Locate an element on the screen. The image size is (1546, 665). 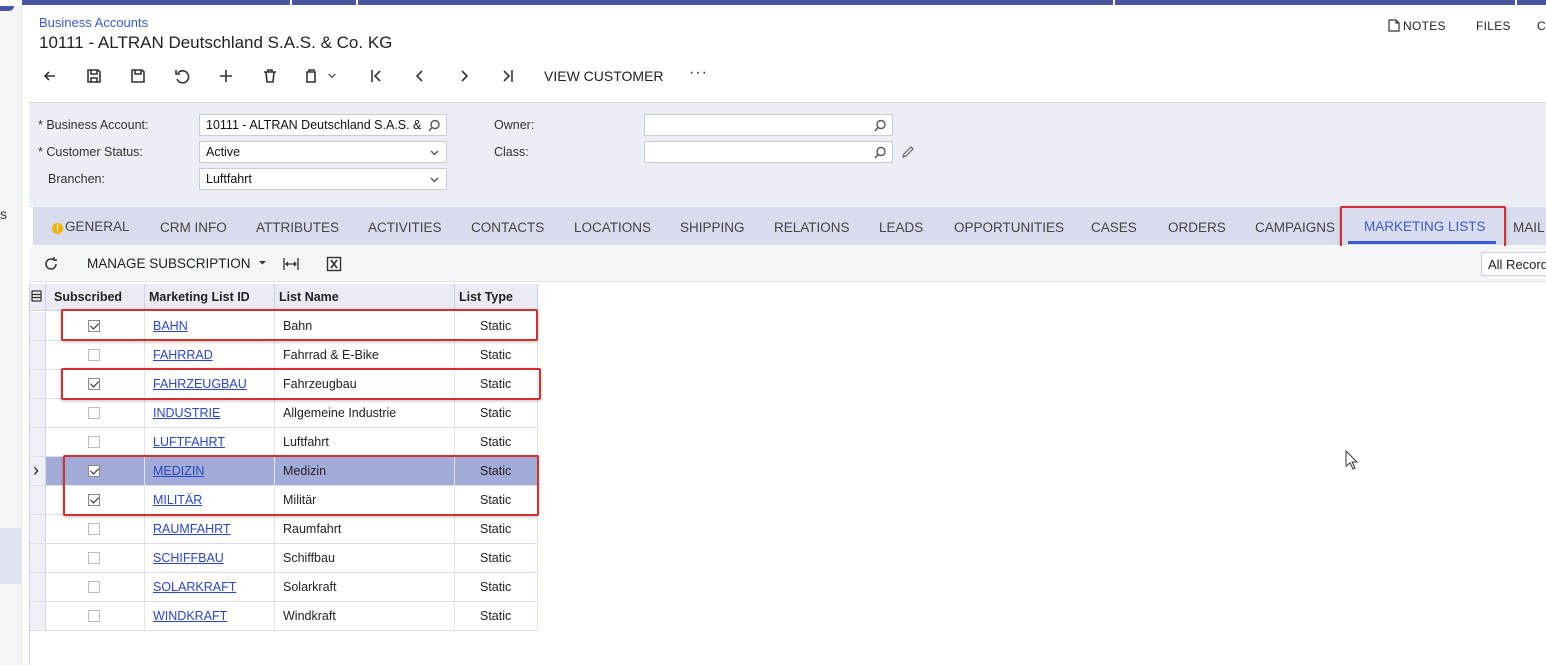
column-settings-icon is located at coordinates (36, 296).